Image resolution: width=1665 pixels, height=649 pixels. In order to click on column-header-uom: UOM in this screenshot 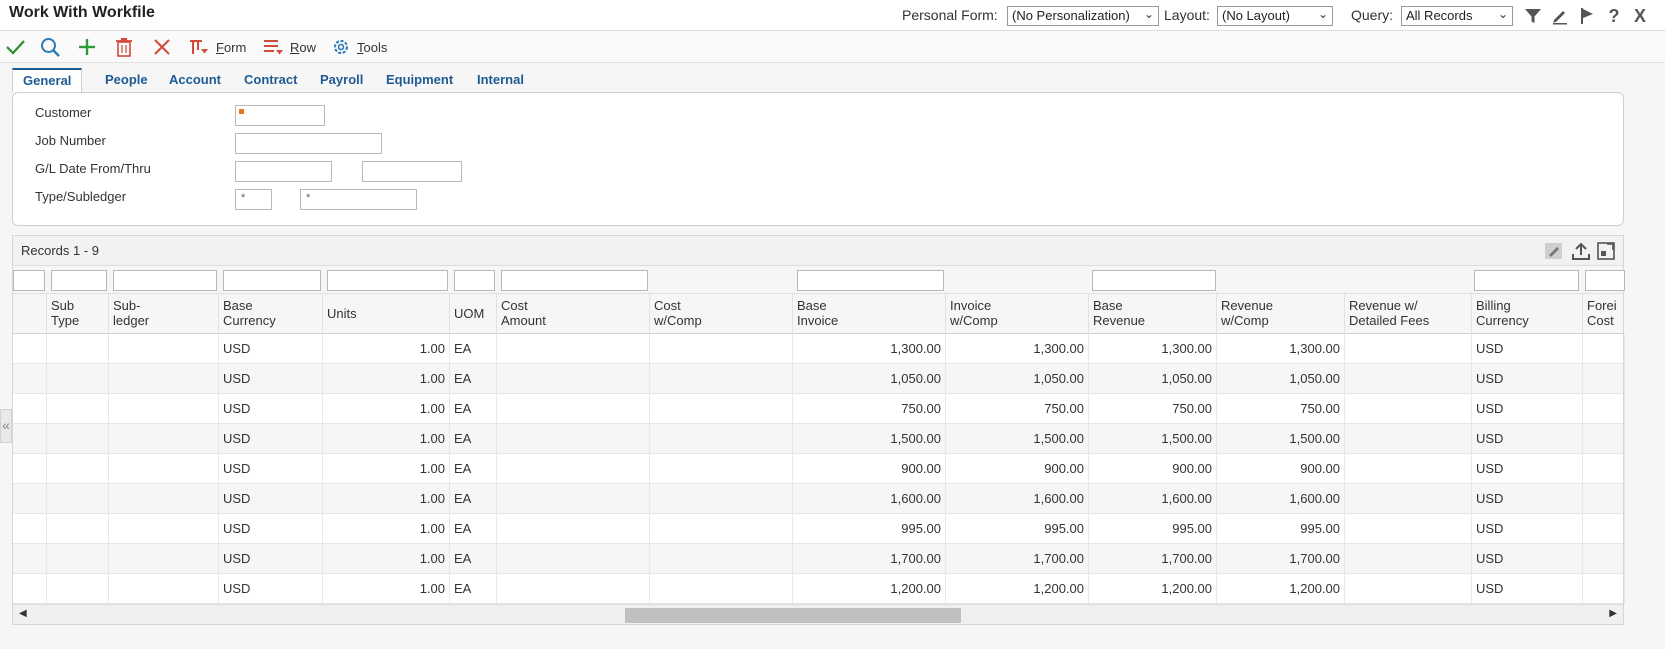, I will do `click(473, 314)`.